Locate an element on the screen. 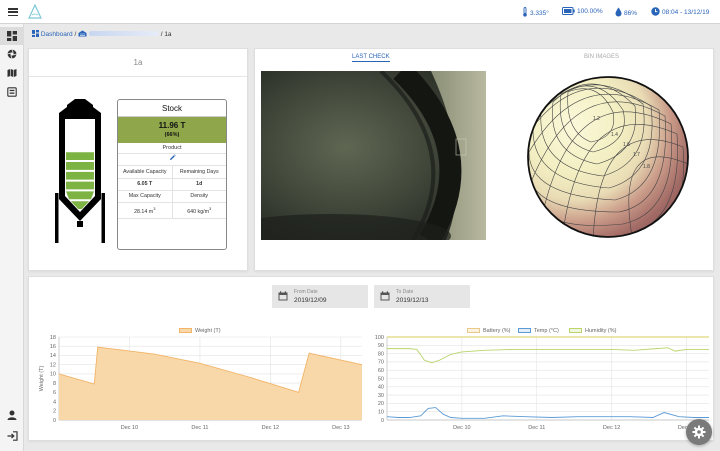  battery-icon is located at coordinates (568, 11).